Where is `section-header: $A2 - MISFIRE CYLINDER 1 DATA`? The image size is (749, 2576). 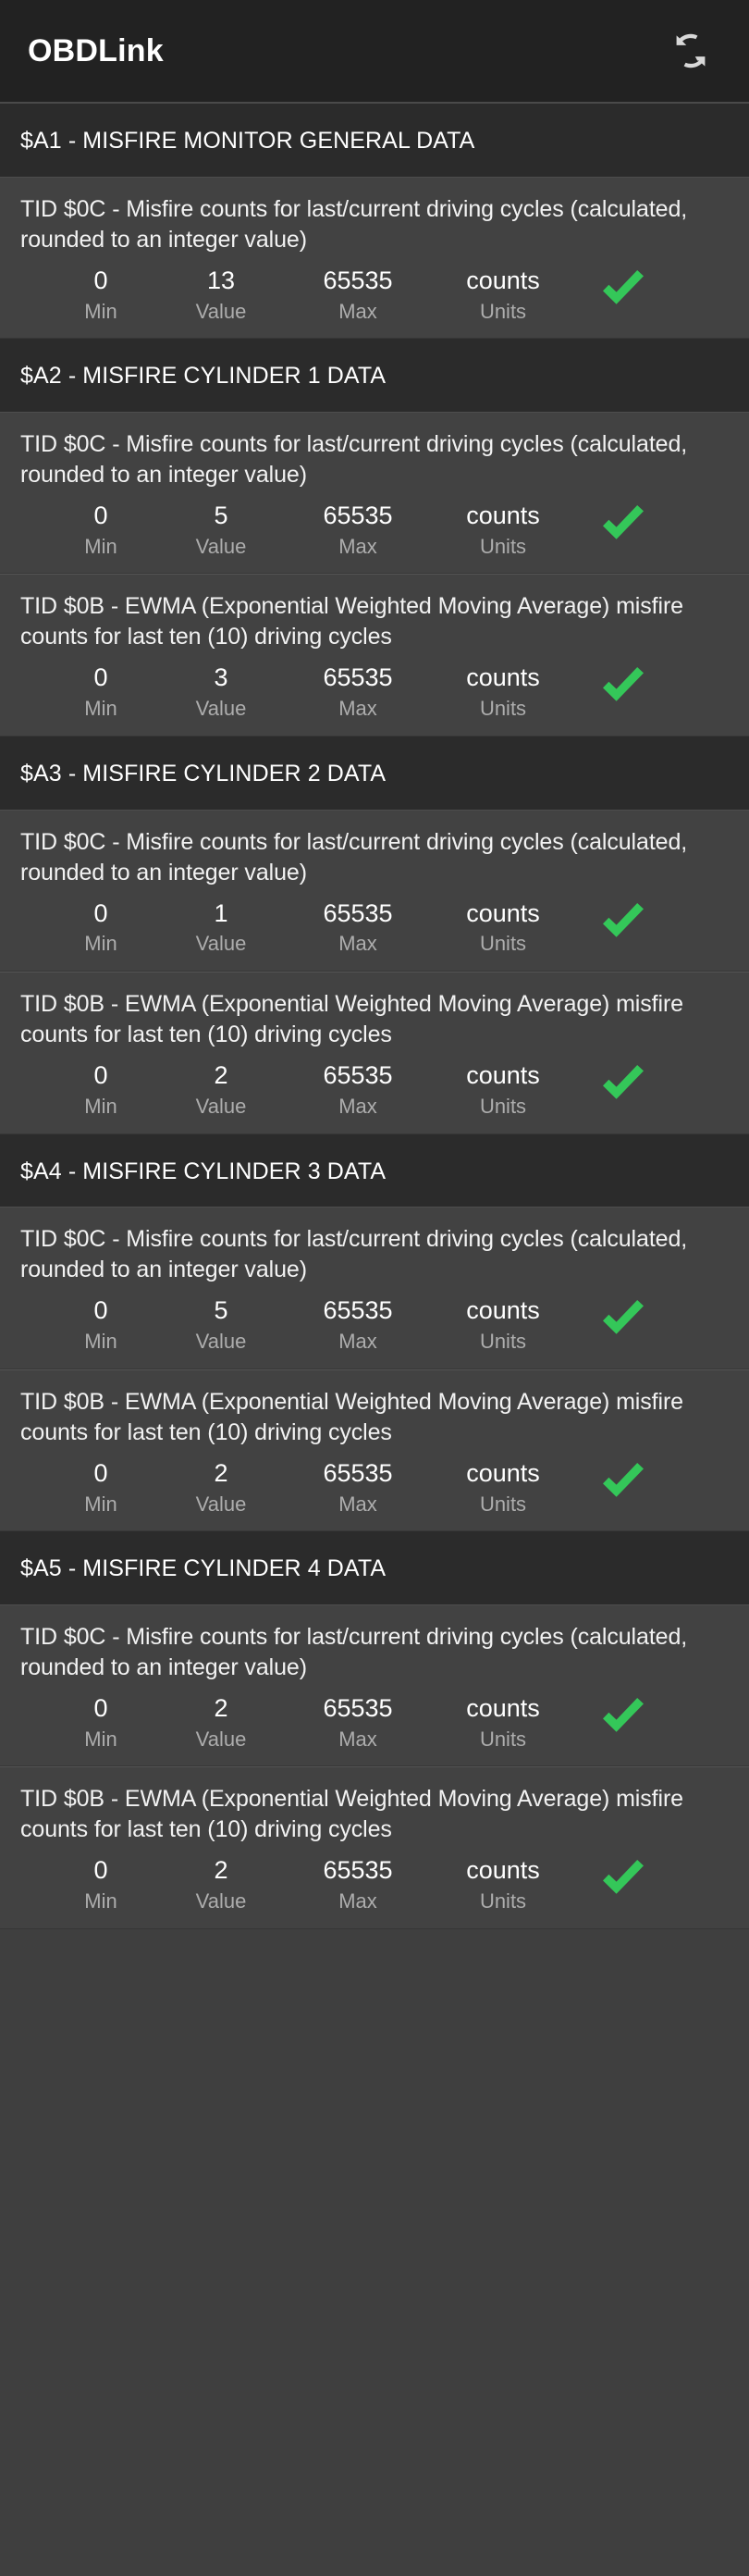
section-header: $A2 - MISFIRE CYLINDER 1 DATA is located at coordinates (375, 375).